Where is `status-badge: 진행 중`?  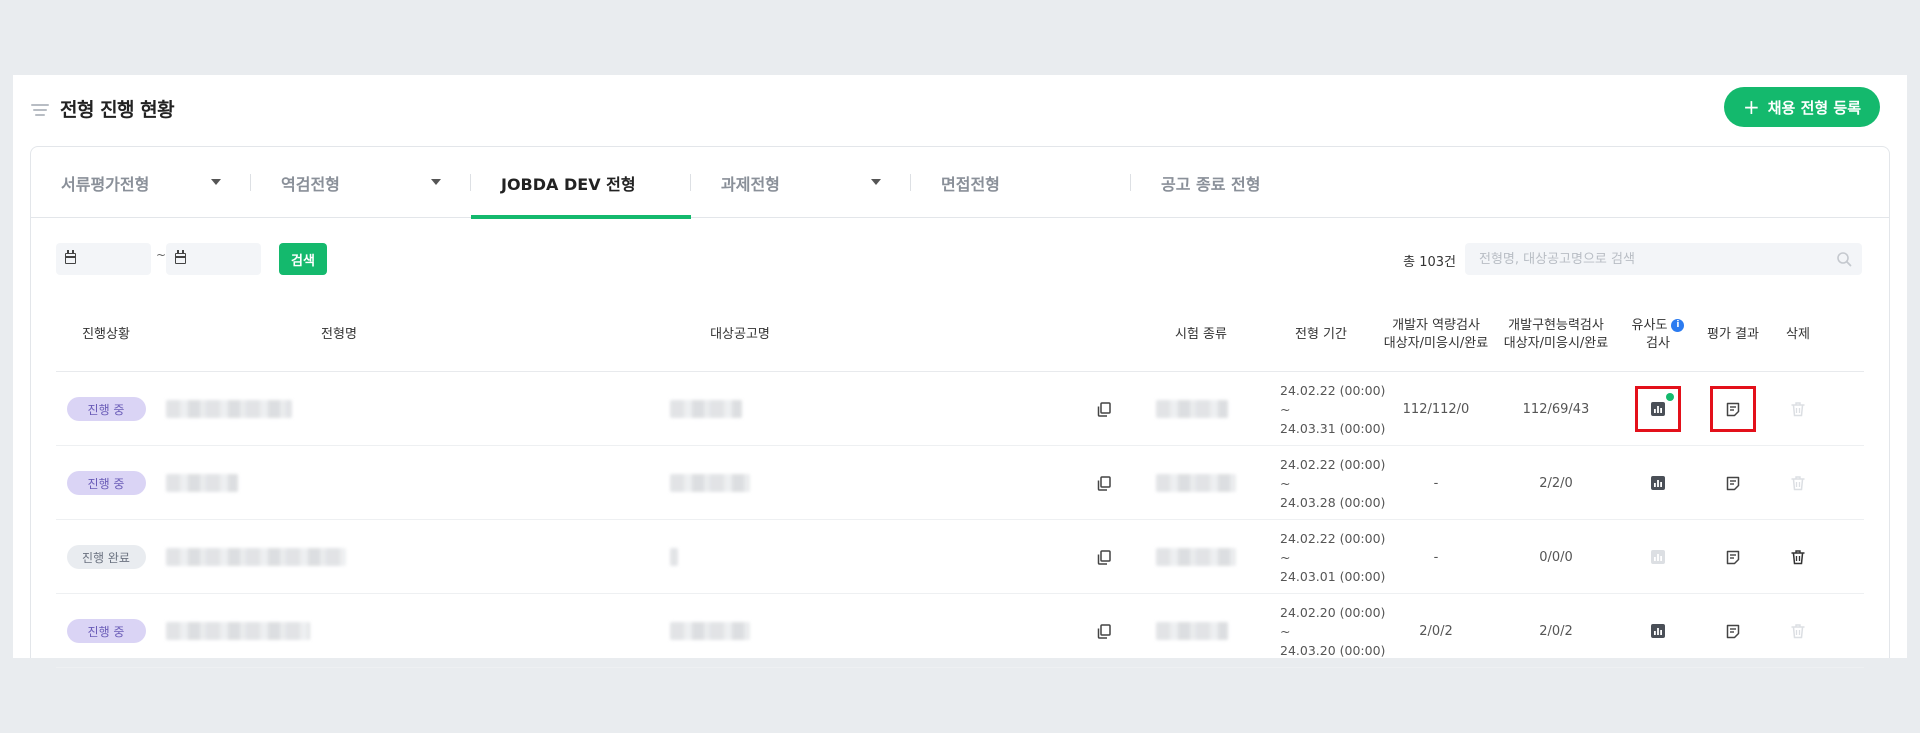 status-badge: 진행 중 is located at coordinates (106, 483).